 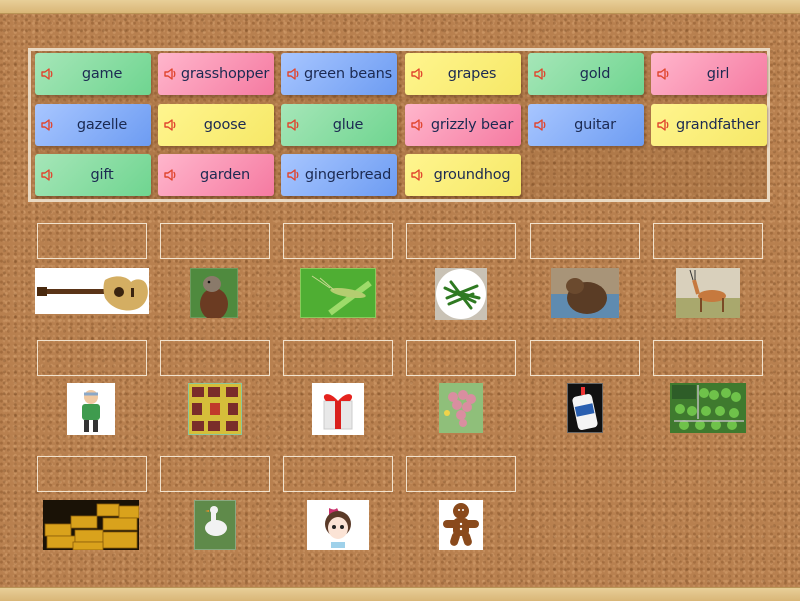 What do you see at coordinates (472, 74) in the screenshot?
I see `word-card-label: grapes` at bounding box center [472, 74].